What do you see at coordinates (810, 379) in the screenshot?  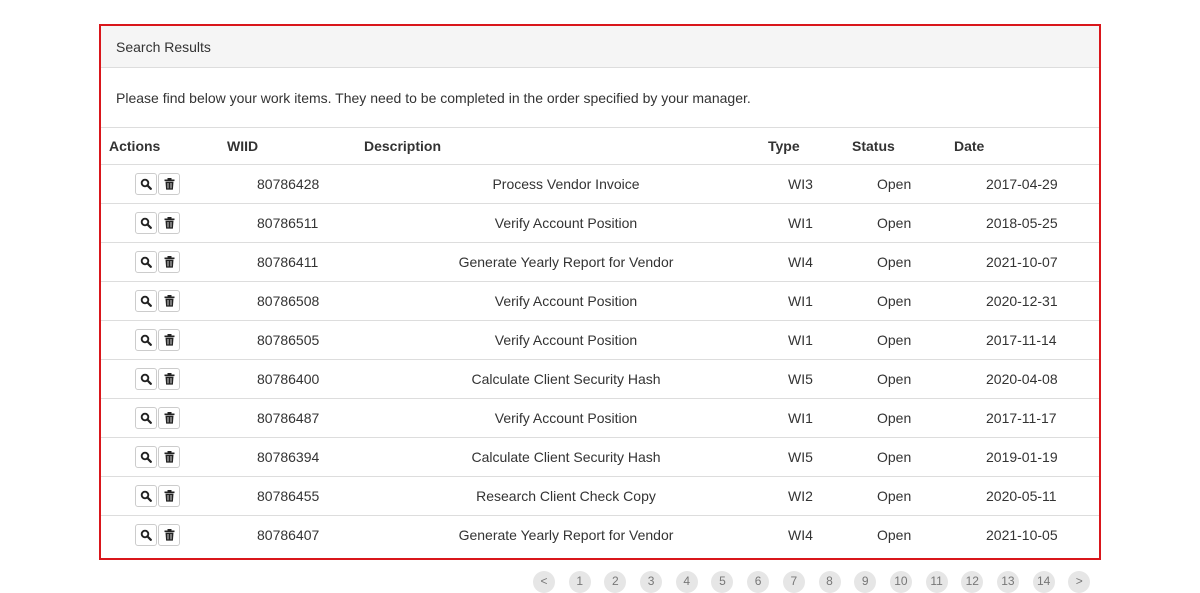 I see `cell-type: WI5` at bounding box center [810, 379].